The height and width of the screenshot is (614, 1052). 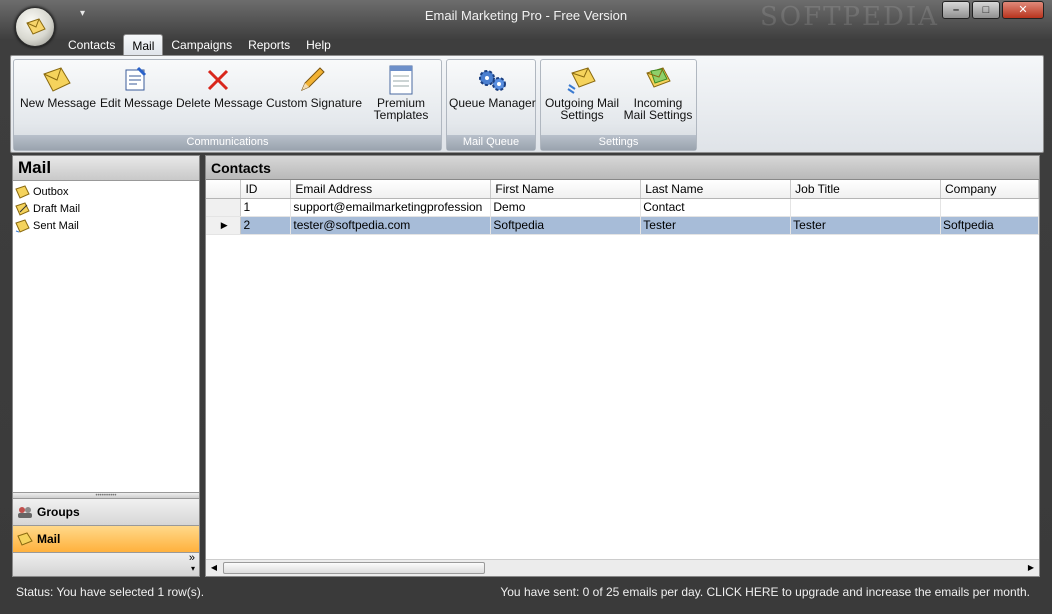 I want to click on navigation-pane-options: » ▾, so click(x=106, y=564).